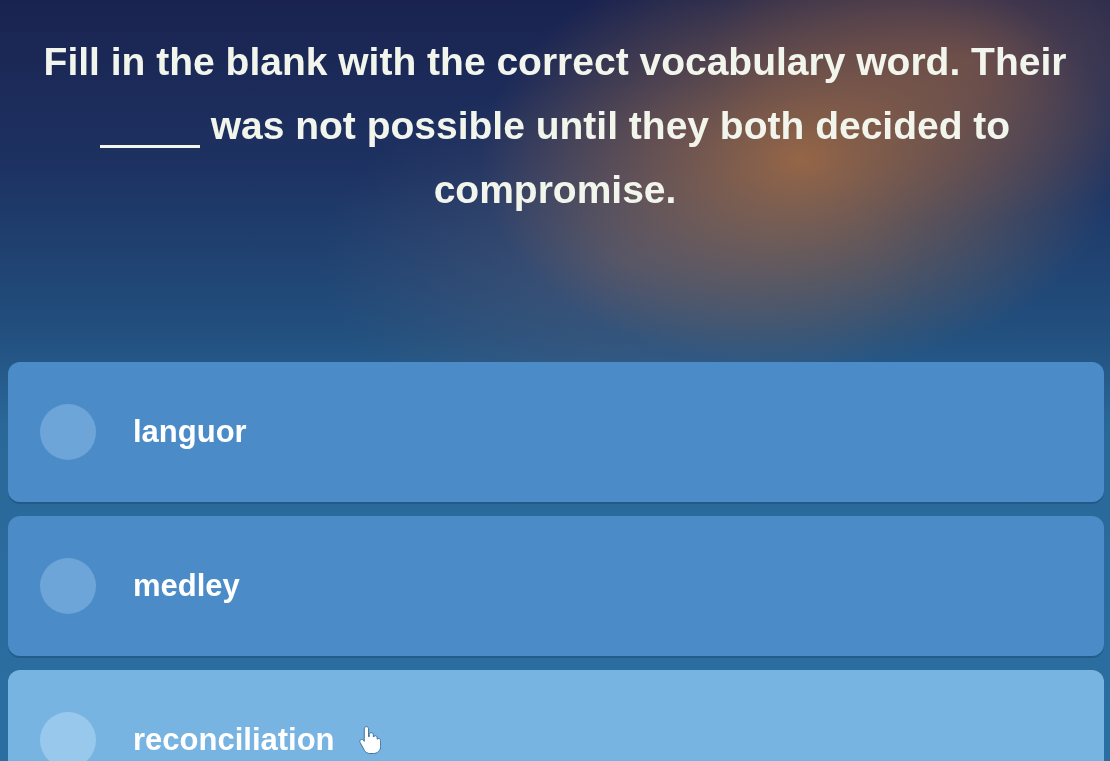 This screenshot has height=761, width=1110. I want to click on hand-pointer-icon, so click(369, 740).